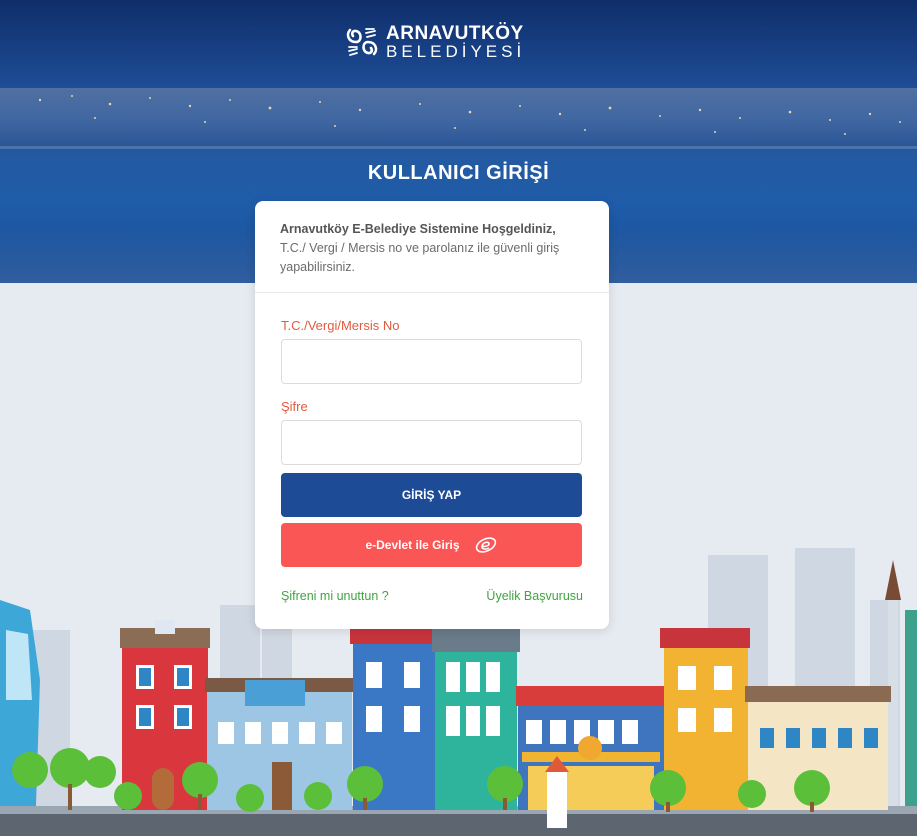 The width and height of the screenshot is (917, 836). I want to click on brand-name: ARNAVUTKÖY, so click(455, 33).